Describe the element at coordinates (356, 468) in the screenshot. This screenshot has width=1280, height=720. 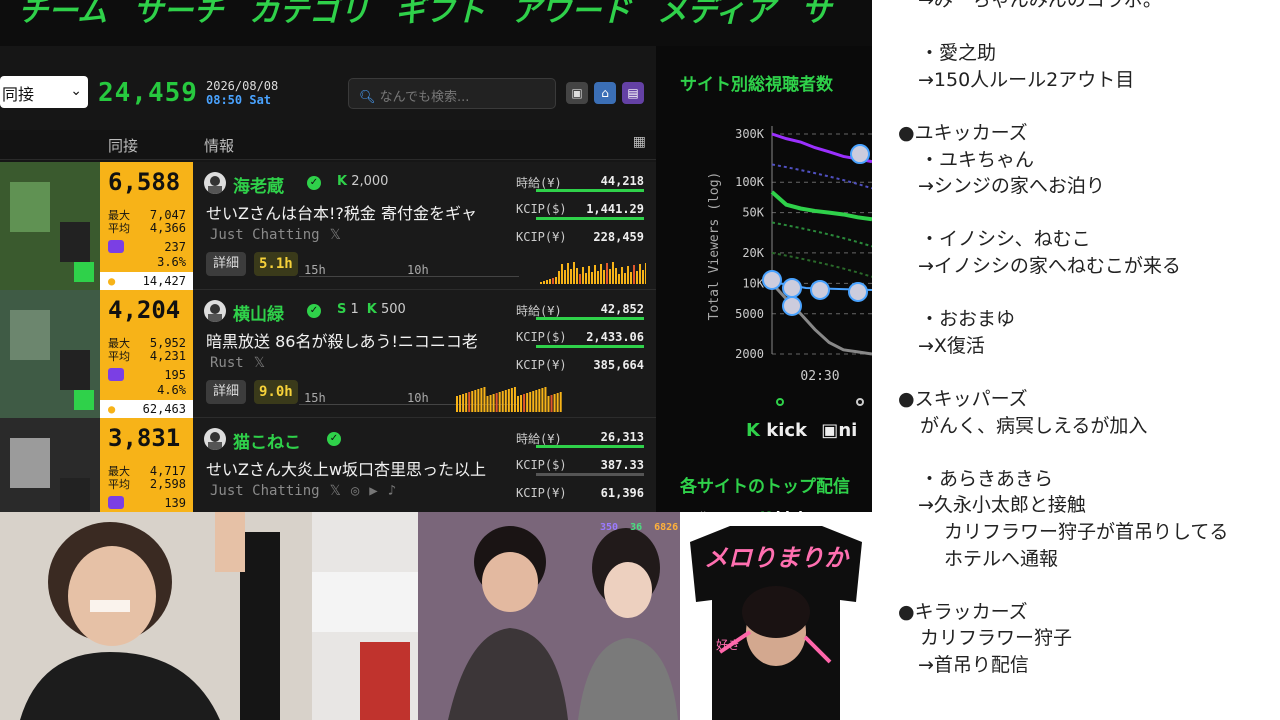
I see `stream-title: せいZさん大炎上w坂口杏里思った以上` at that location.